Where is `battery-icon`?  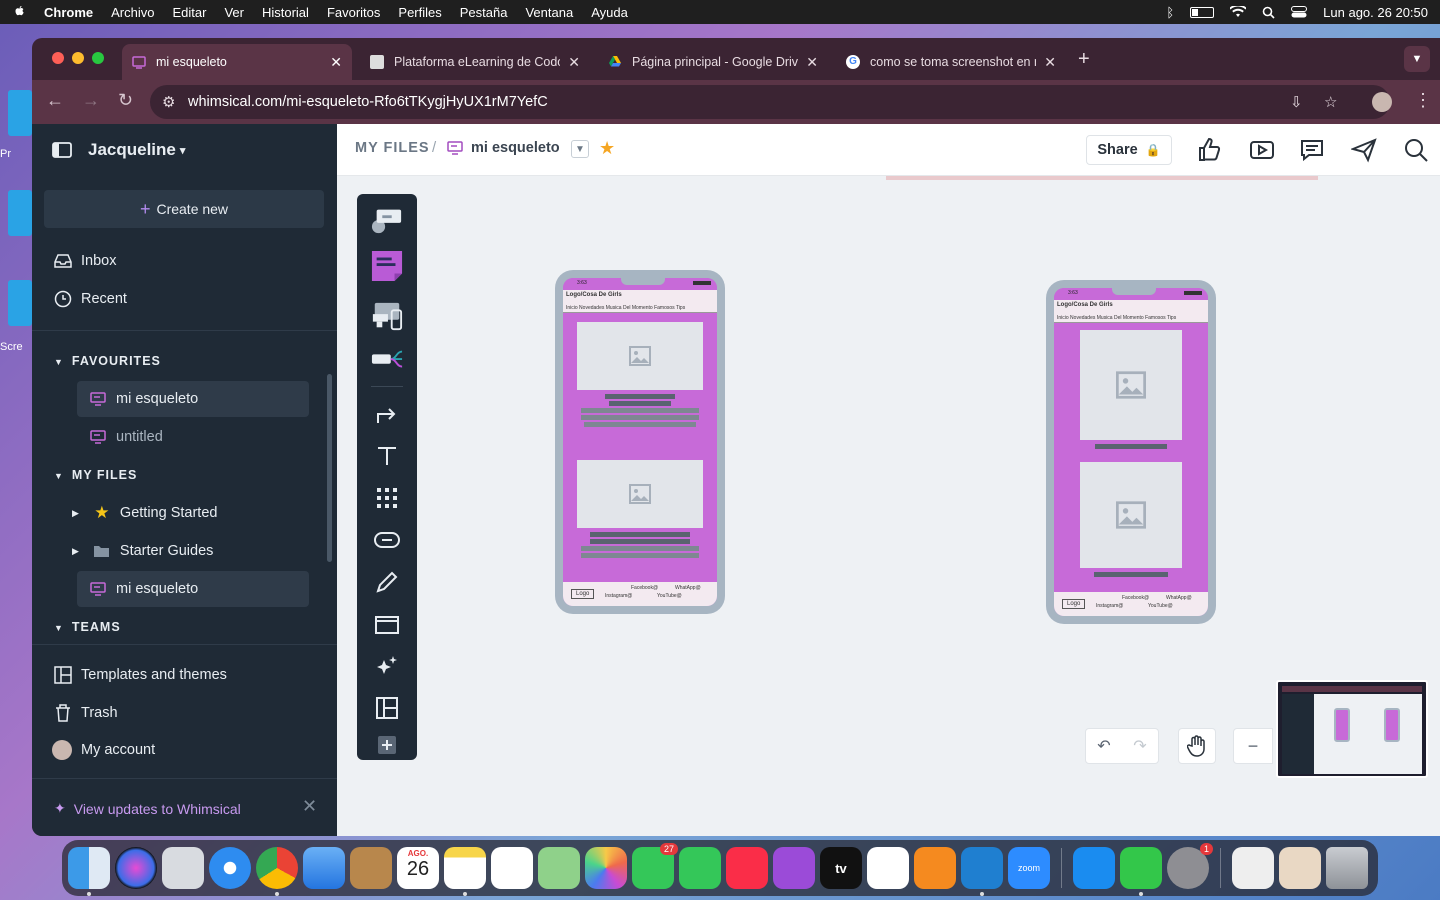 battery-icon is located at coordinates (1202, 12).